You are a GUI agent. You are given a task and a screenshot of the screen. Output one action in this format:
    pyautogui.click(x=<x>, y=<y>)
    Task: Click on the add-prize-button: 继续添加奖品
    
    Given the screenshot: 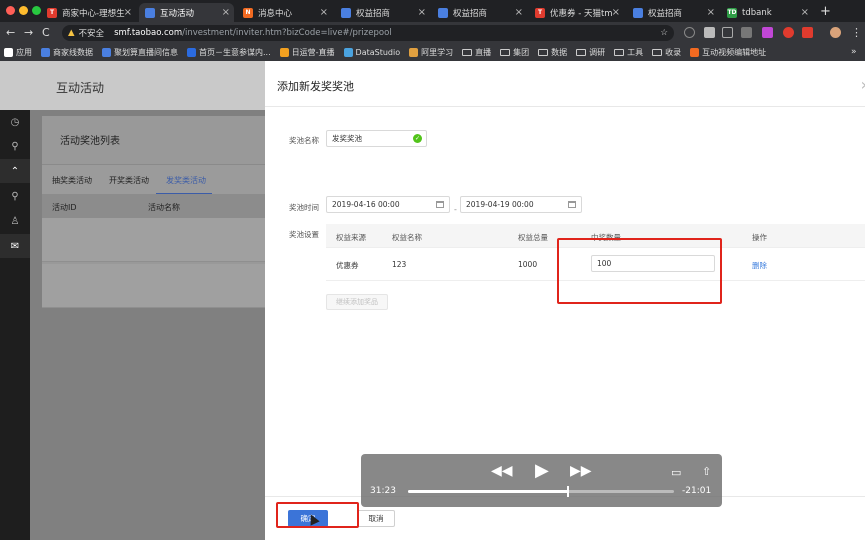 What is the action you would take?
    pyautogui.click(x=357, y=302)
    